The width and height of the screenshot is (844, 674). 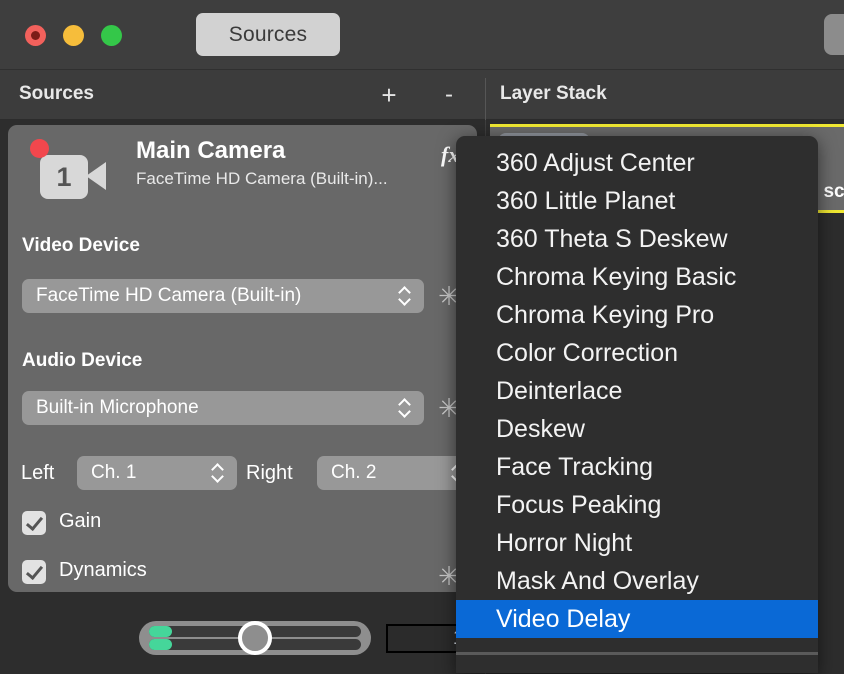 I want to click on gain-meter-left-fill, so click(x=160, y=631).